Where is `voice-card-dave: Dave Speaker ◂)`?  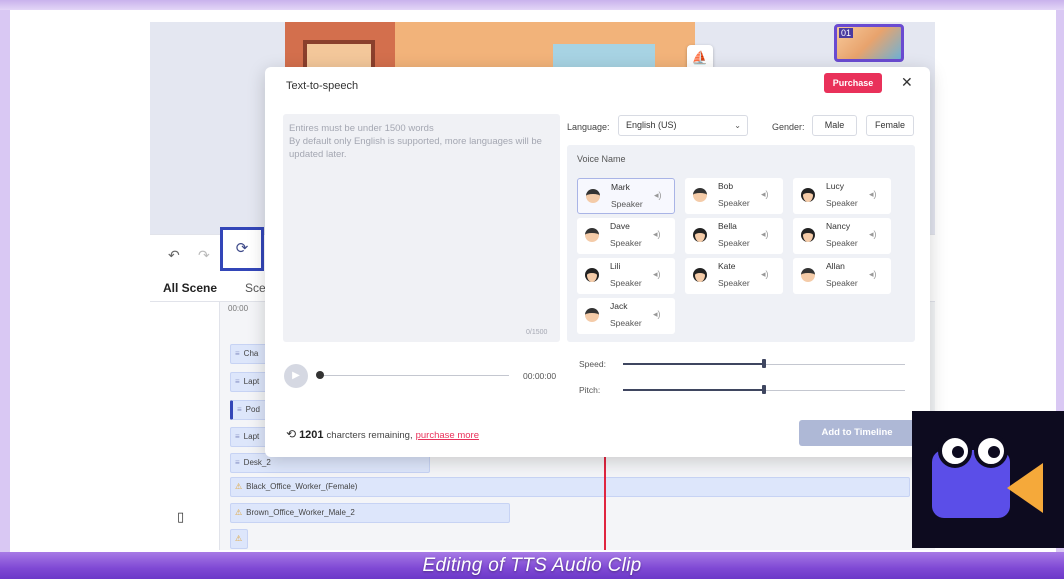 voice-card-dave: Dave Speaker ◂) is located at coordinates (626, 236).